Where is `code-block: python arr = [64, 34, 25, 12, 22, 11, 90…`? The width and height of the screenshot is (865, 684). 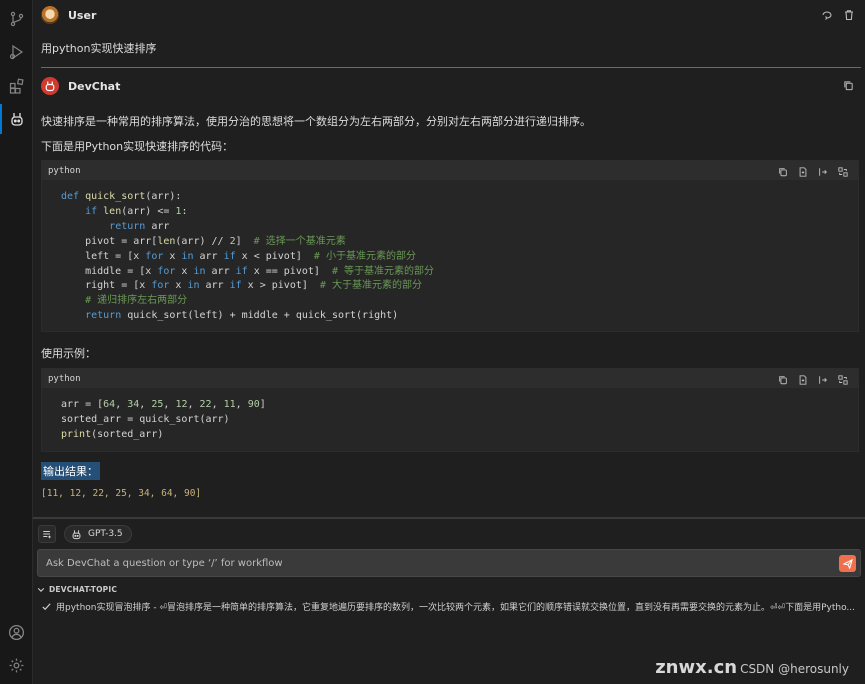 code-block: python arr = [64, 34, 25, 12, 22, 11, 90… is located at coordinates (450, 410).